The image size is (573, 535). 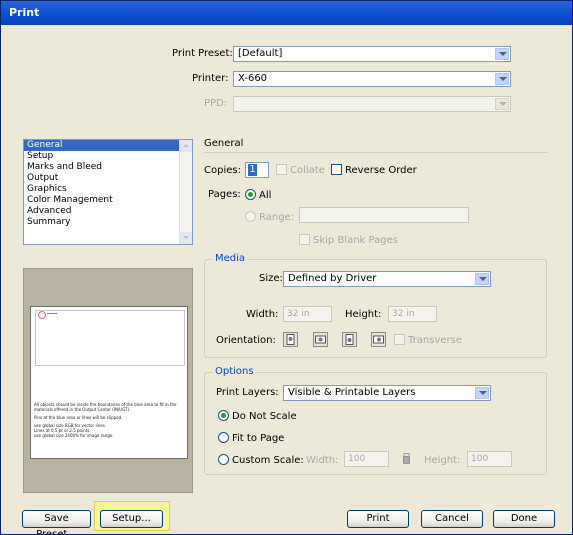 What do you see at coordinates (412, 314) in the screenshot?
I see `media-height-input: 32 in` at bounding box center [412, 314].